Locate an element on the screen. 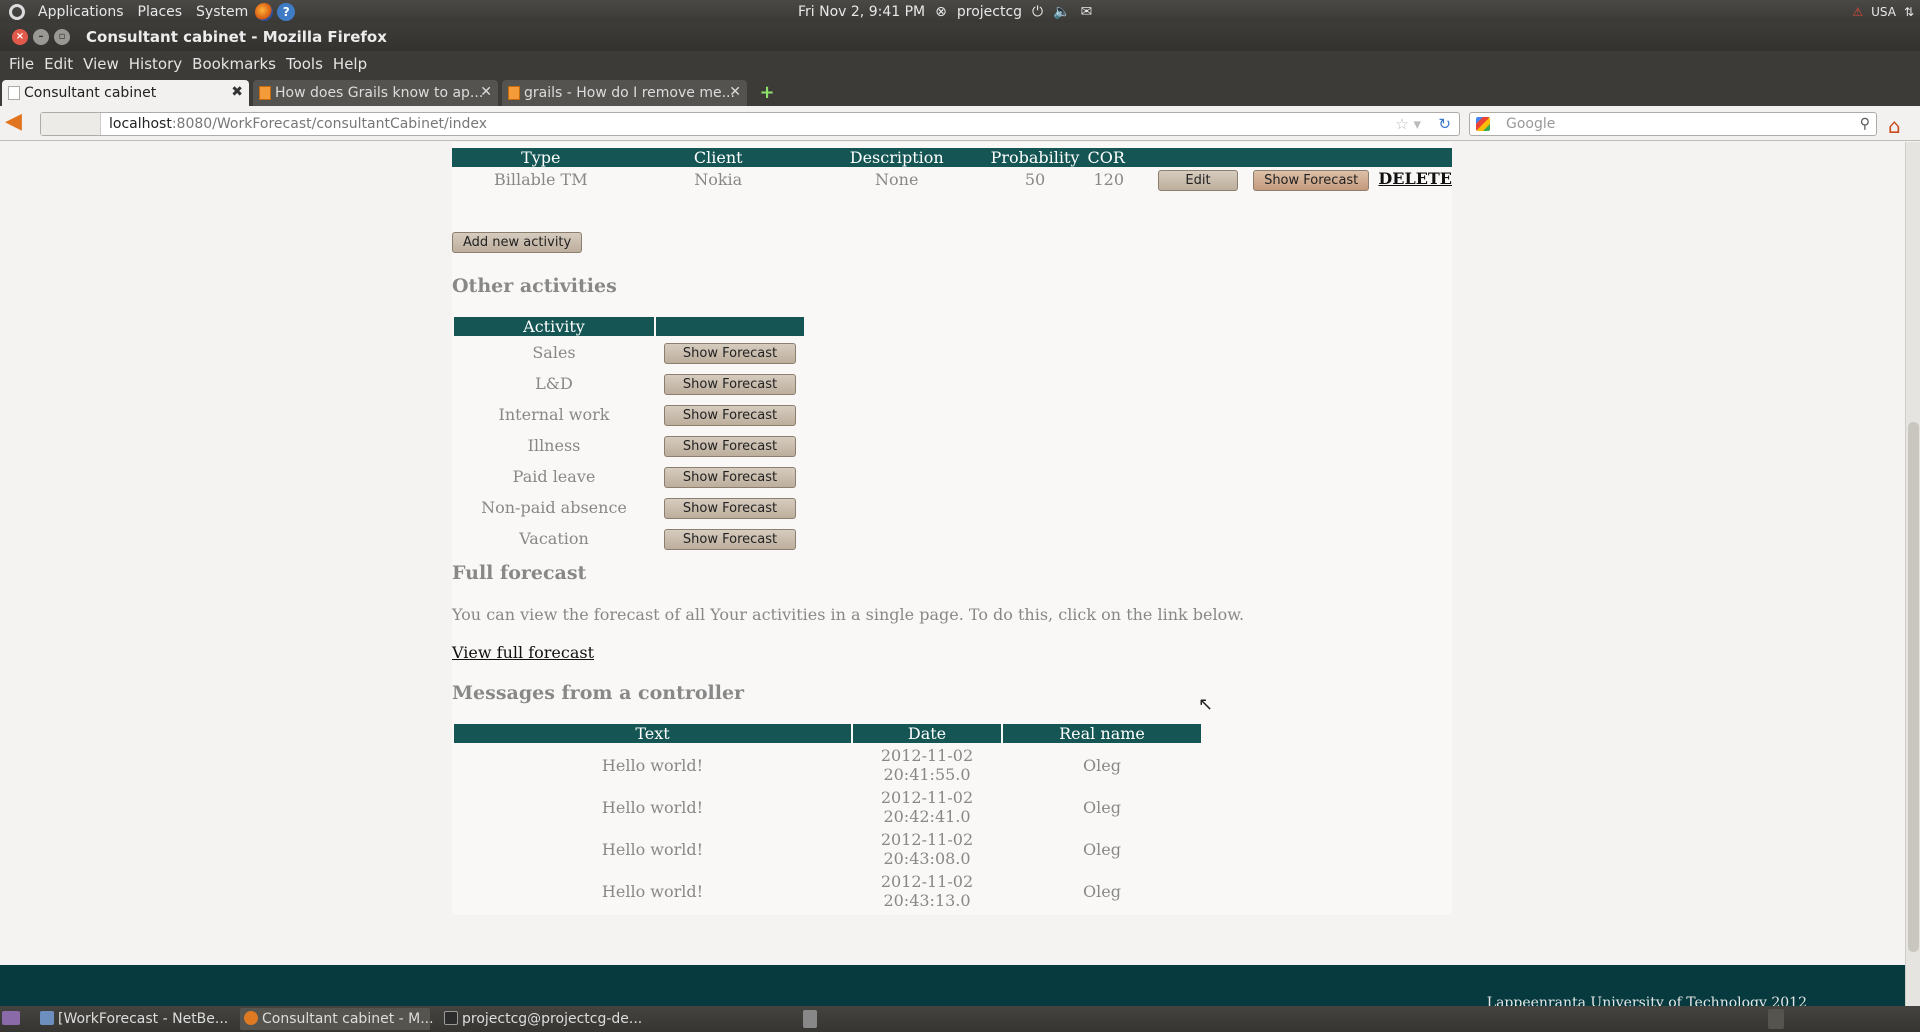 The height and width of the screenshot is (1032, 1920). user-name: projectcg is located at coordinates (989, 12).